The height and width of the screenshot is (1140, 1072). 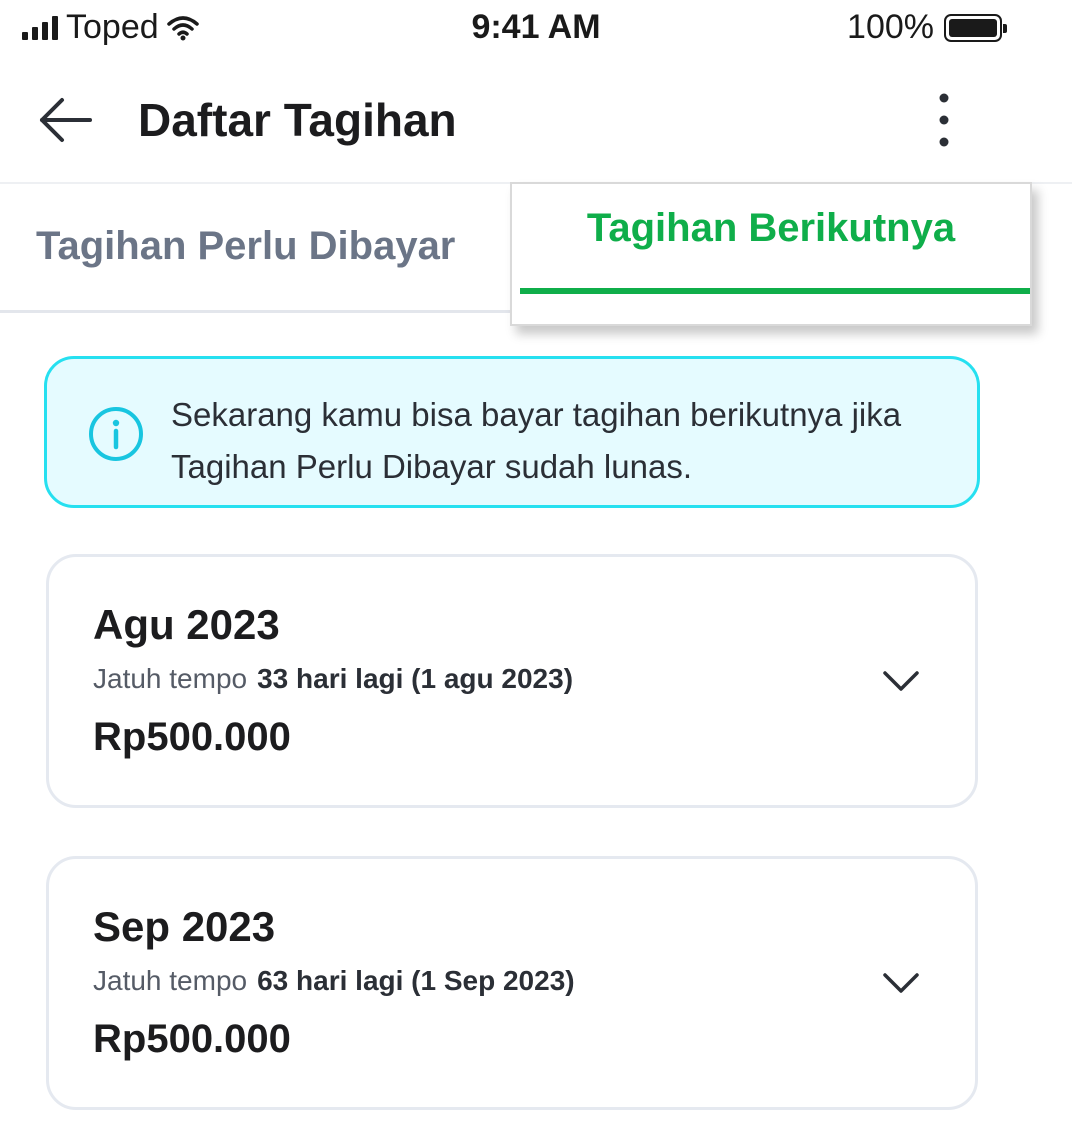 I want to click on tab-label: Tagihan Berikutnya, so click(x=771, y=228).